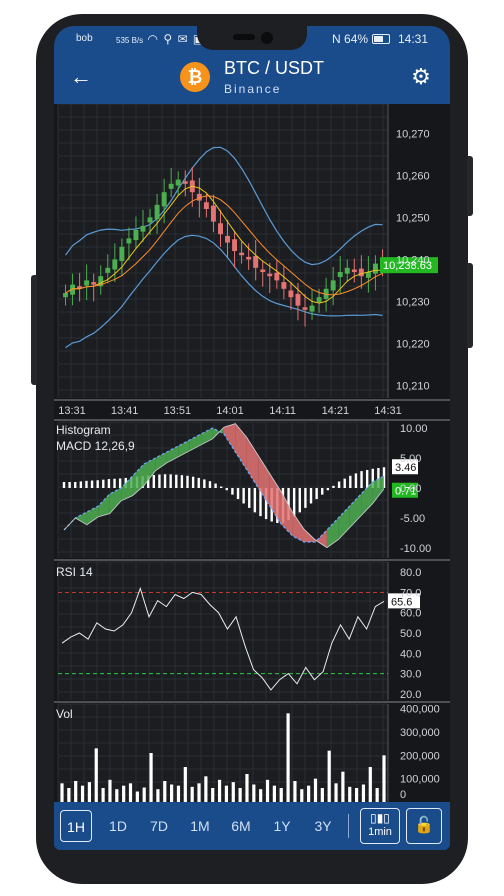 This screenshot has height=896, width=504. What do you see at coordinates (413, 39) in the screenshot?
I see `clock: 14:31` at bounding box center [413, 39].